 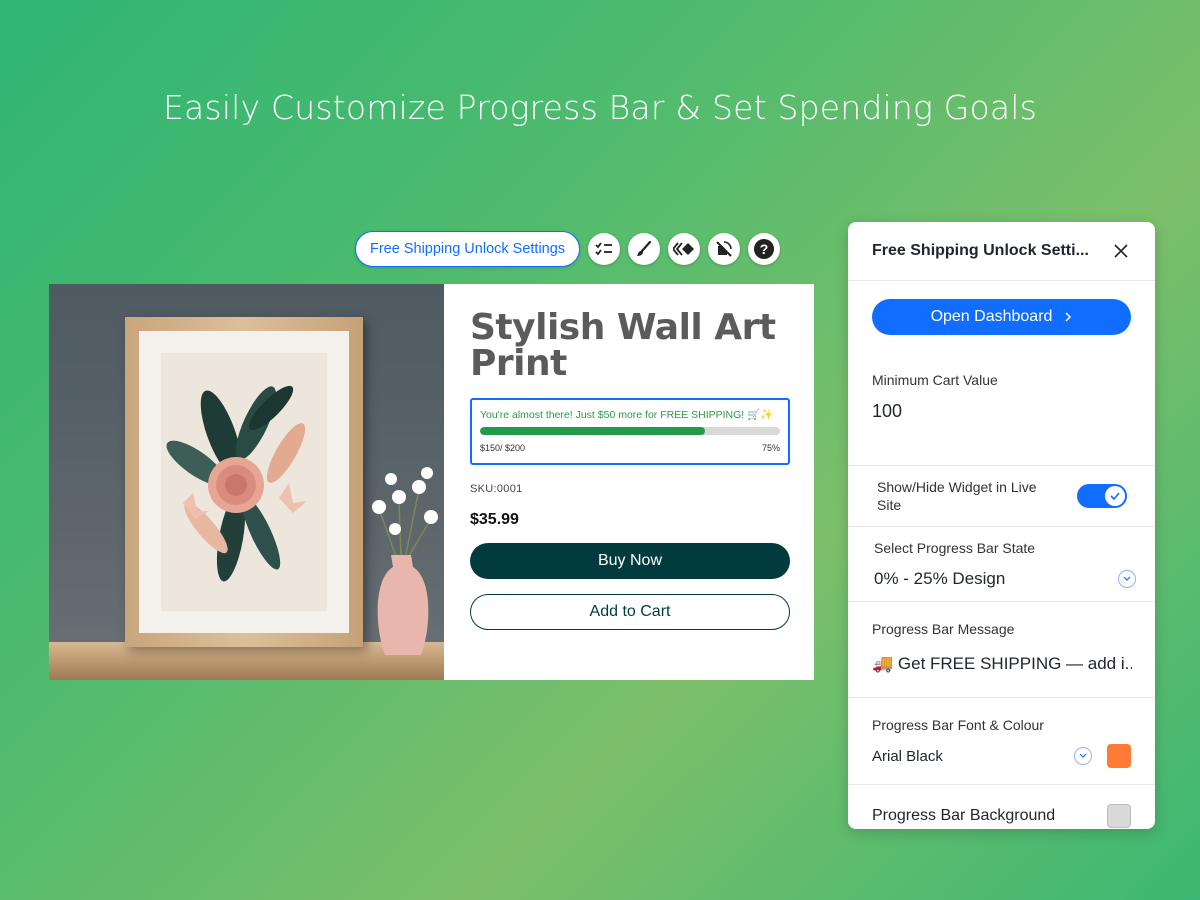 I want to click on show-hide-toggle, so click(x=1102, y=496).